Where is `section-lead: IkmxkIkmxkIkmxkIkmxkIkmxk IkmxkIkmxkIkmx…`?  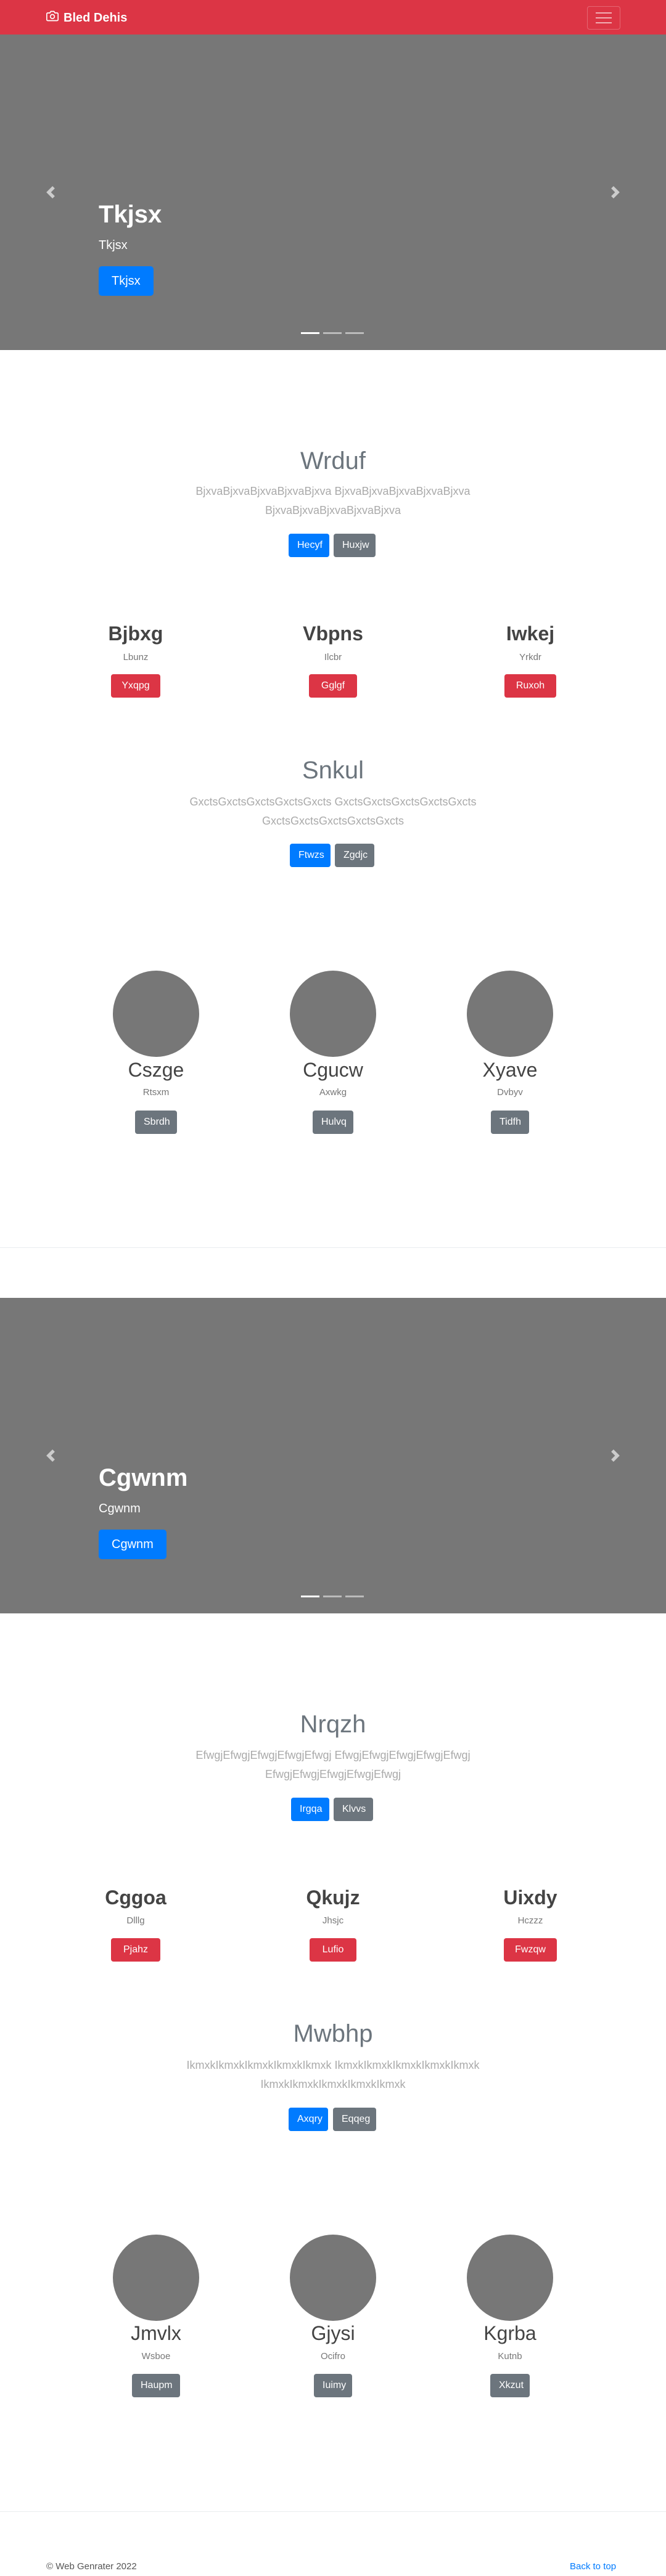
section-lead: IkmxkIkmxkIkmxkIkmxkIkmxk IkmxkIkmxkIkmx… is located at coordinates (333, 2074).